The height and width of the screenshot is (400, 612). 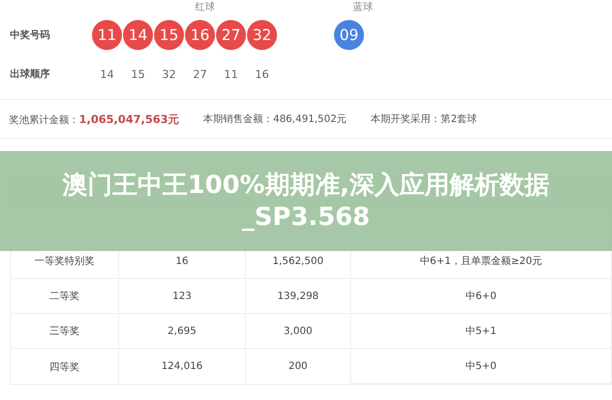 What do you see at coordinates (298, 261) in the screenshot?
I see `table-cell: 1,562,500` at bounding box center [298, 261].